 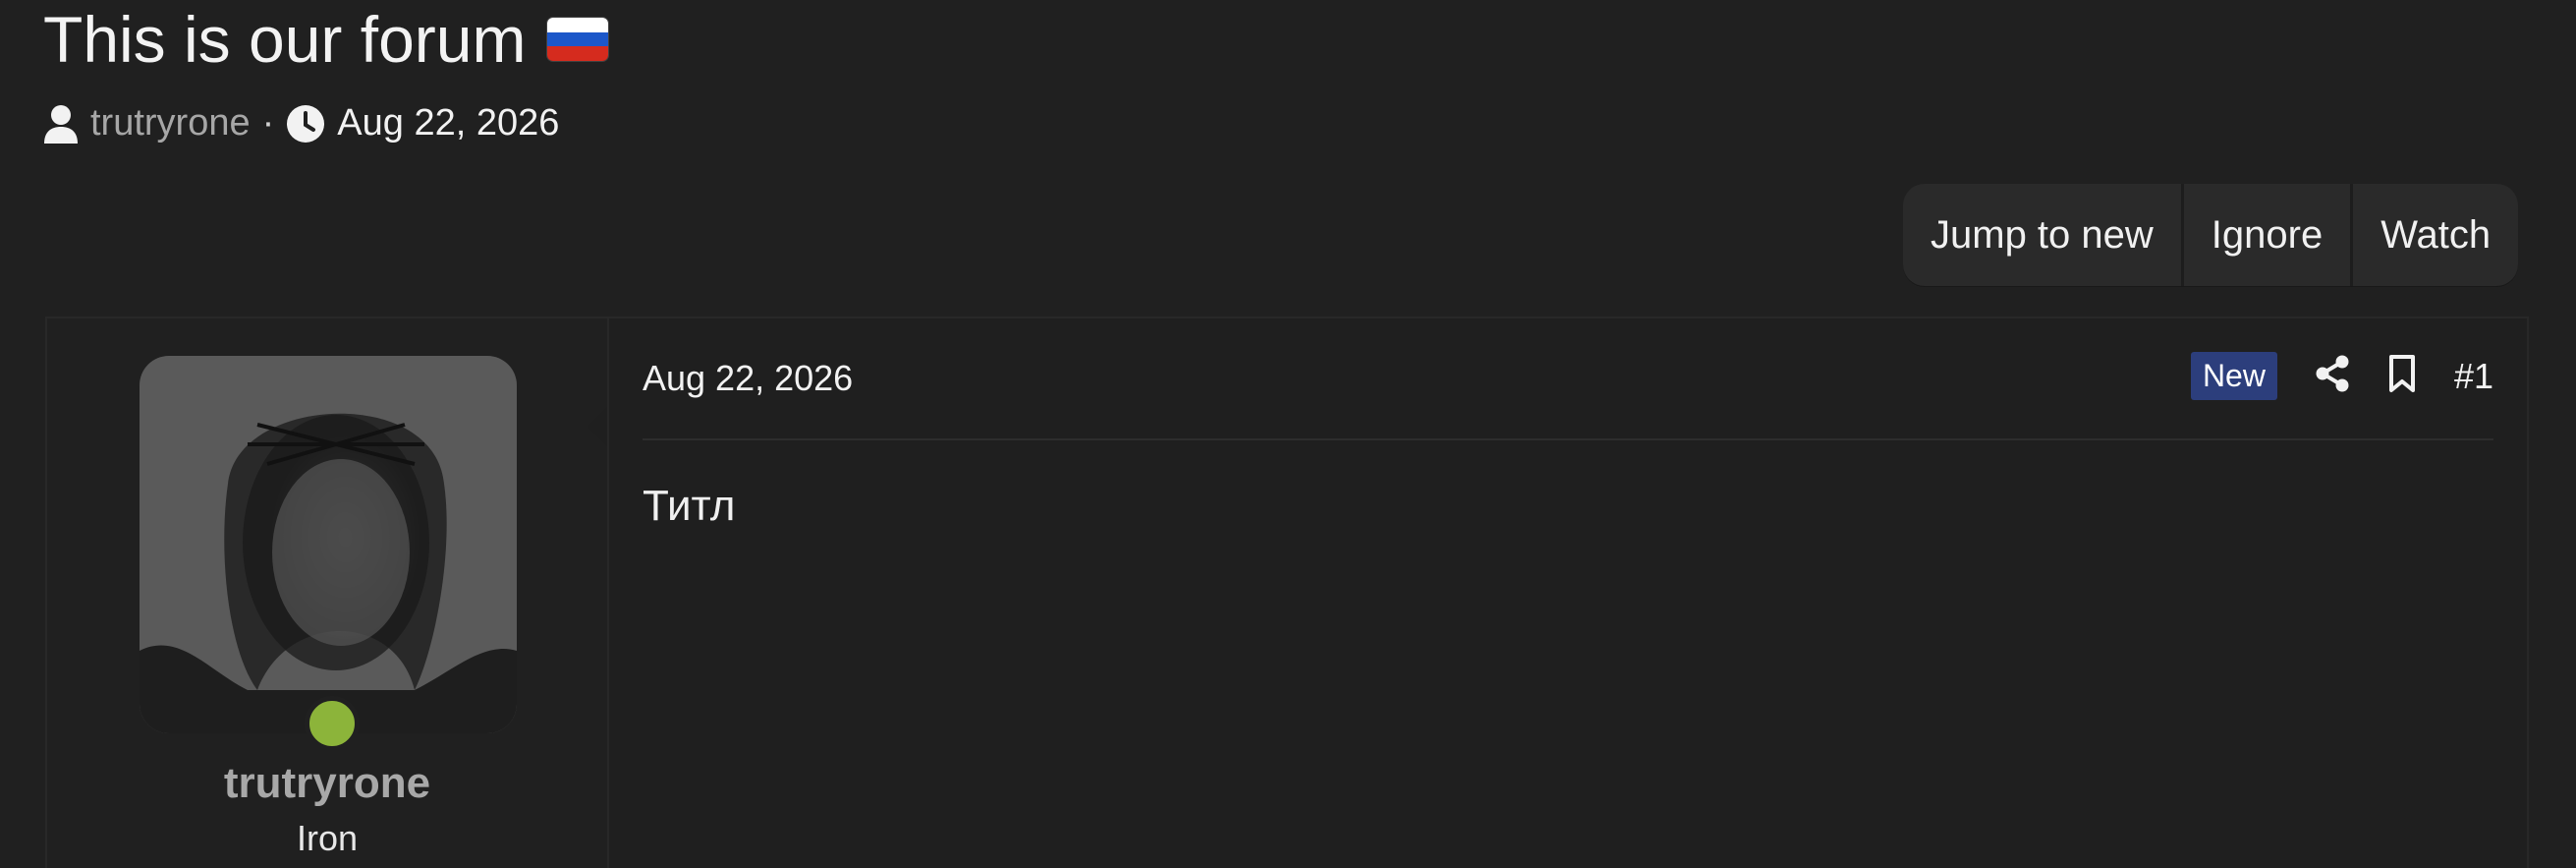 I want to click on user-title: Iron, so click(x=327, y=838).